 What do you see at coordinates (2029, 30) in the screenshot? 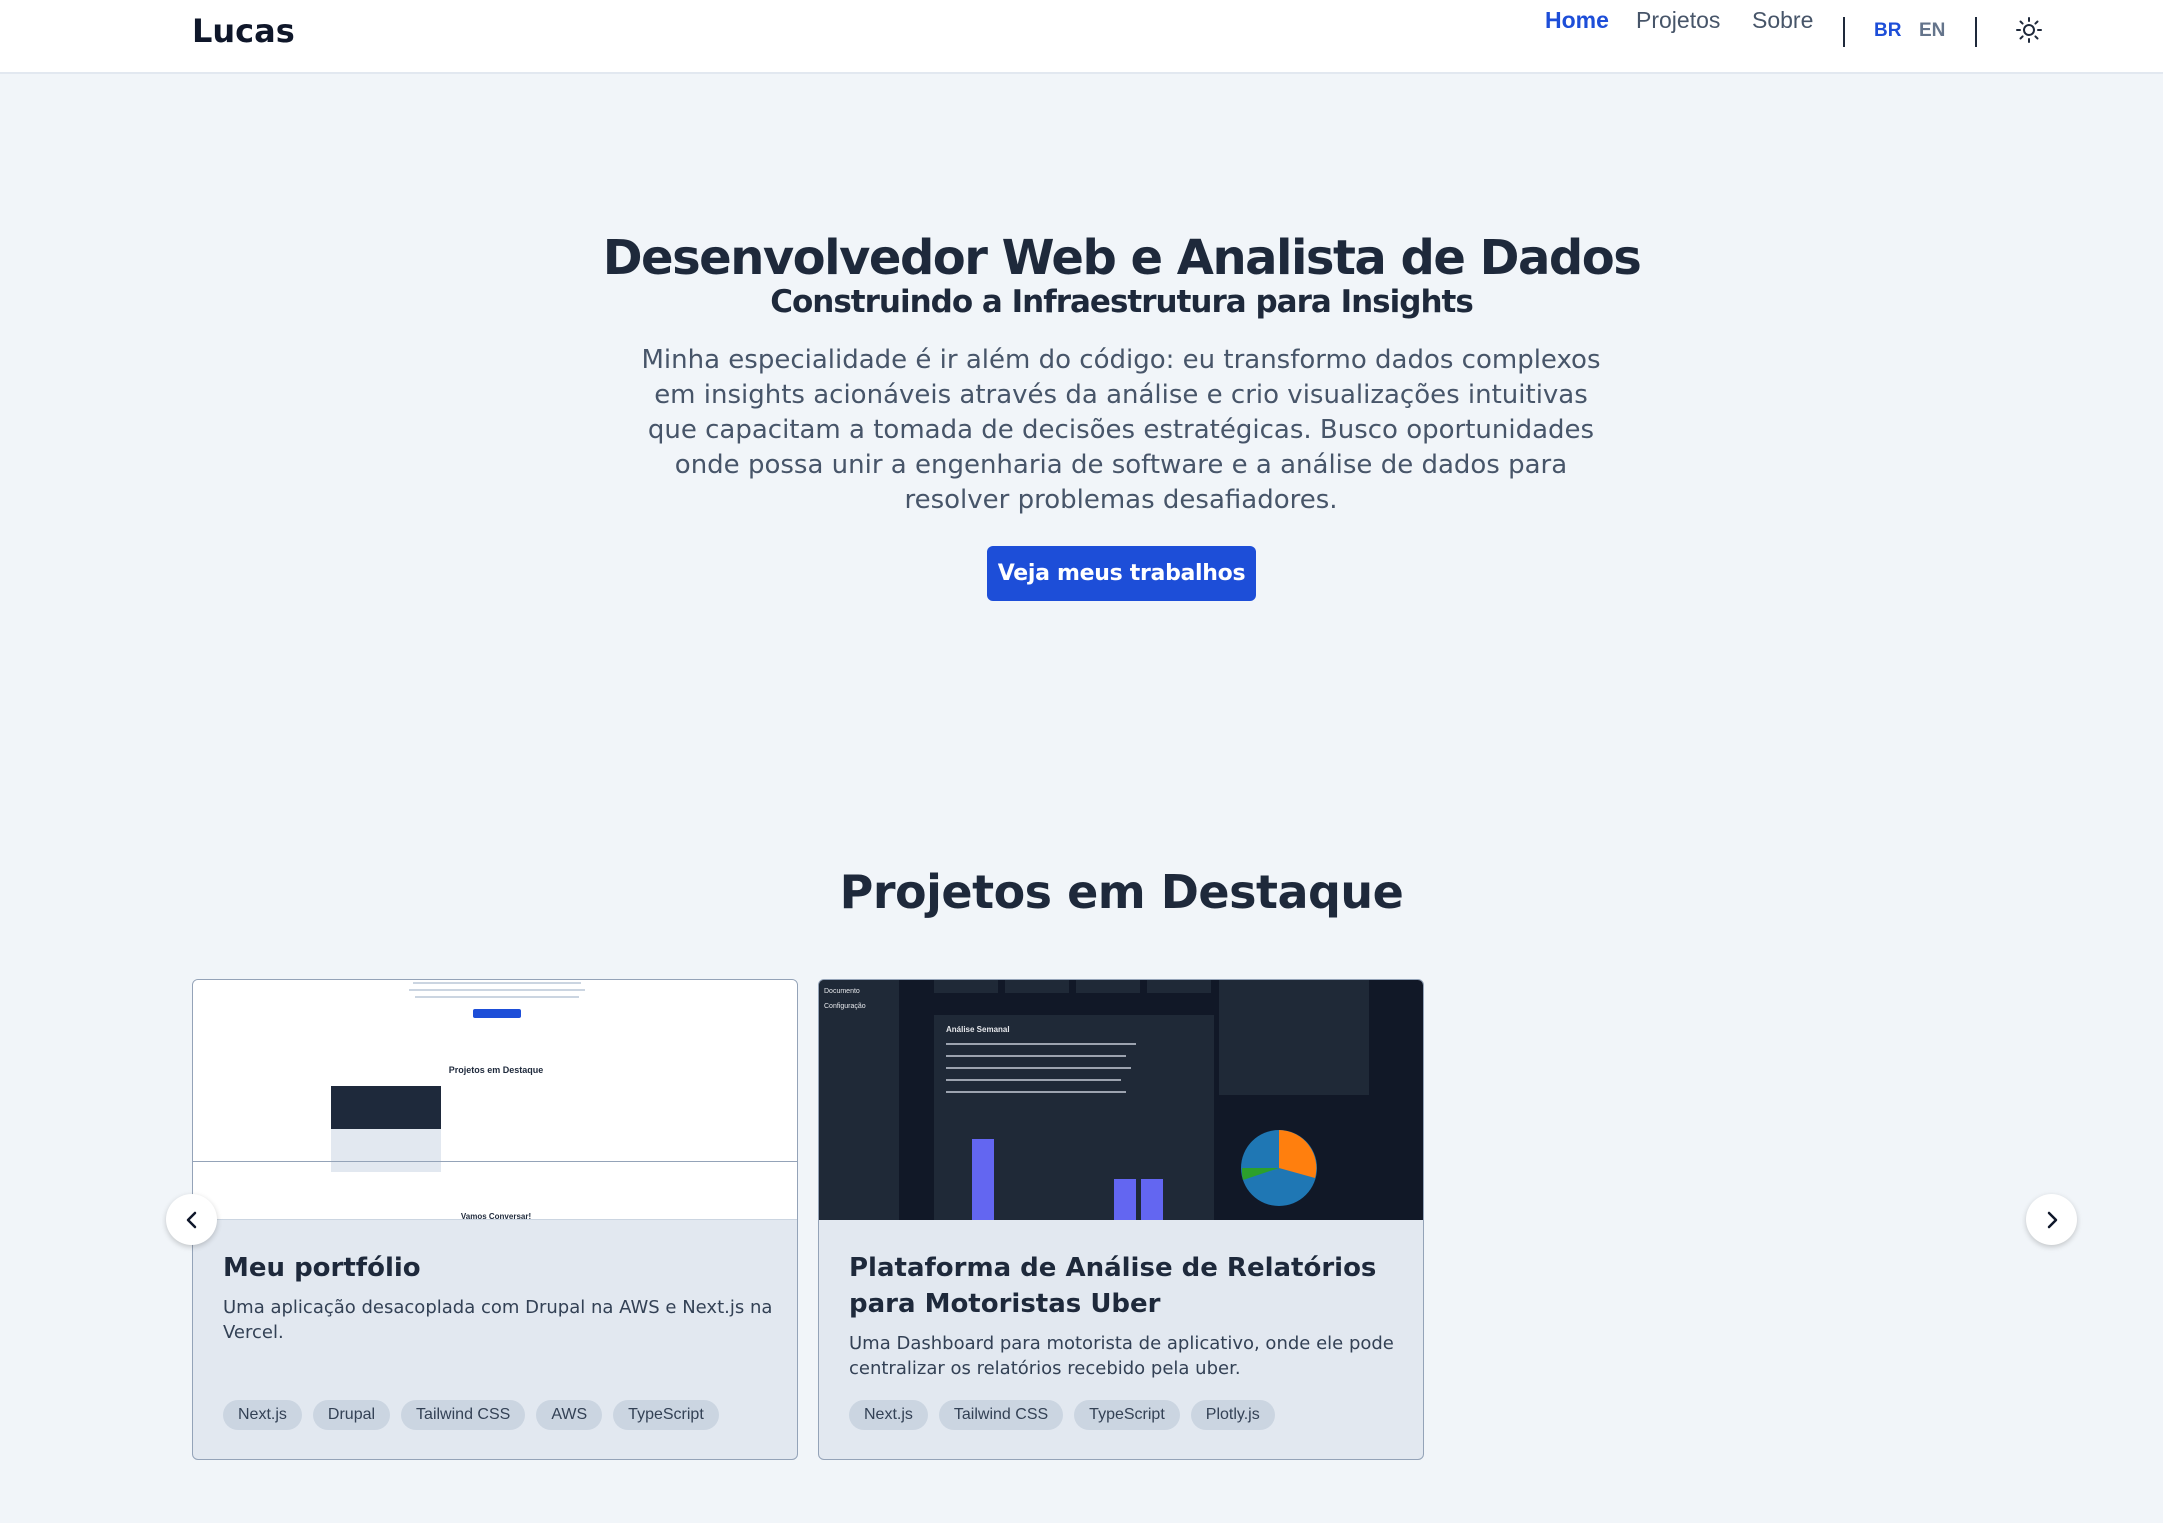
I see `sun-icon` at bounding box center [2029, 30].